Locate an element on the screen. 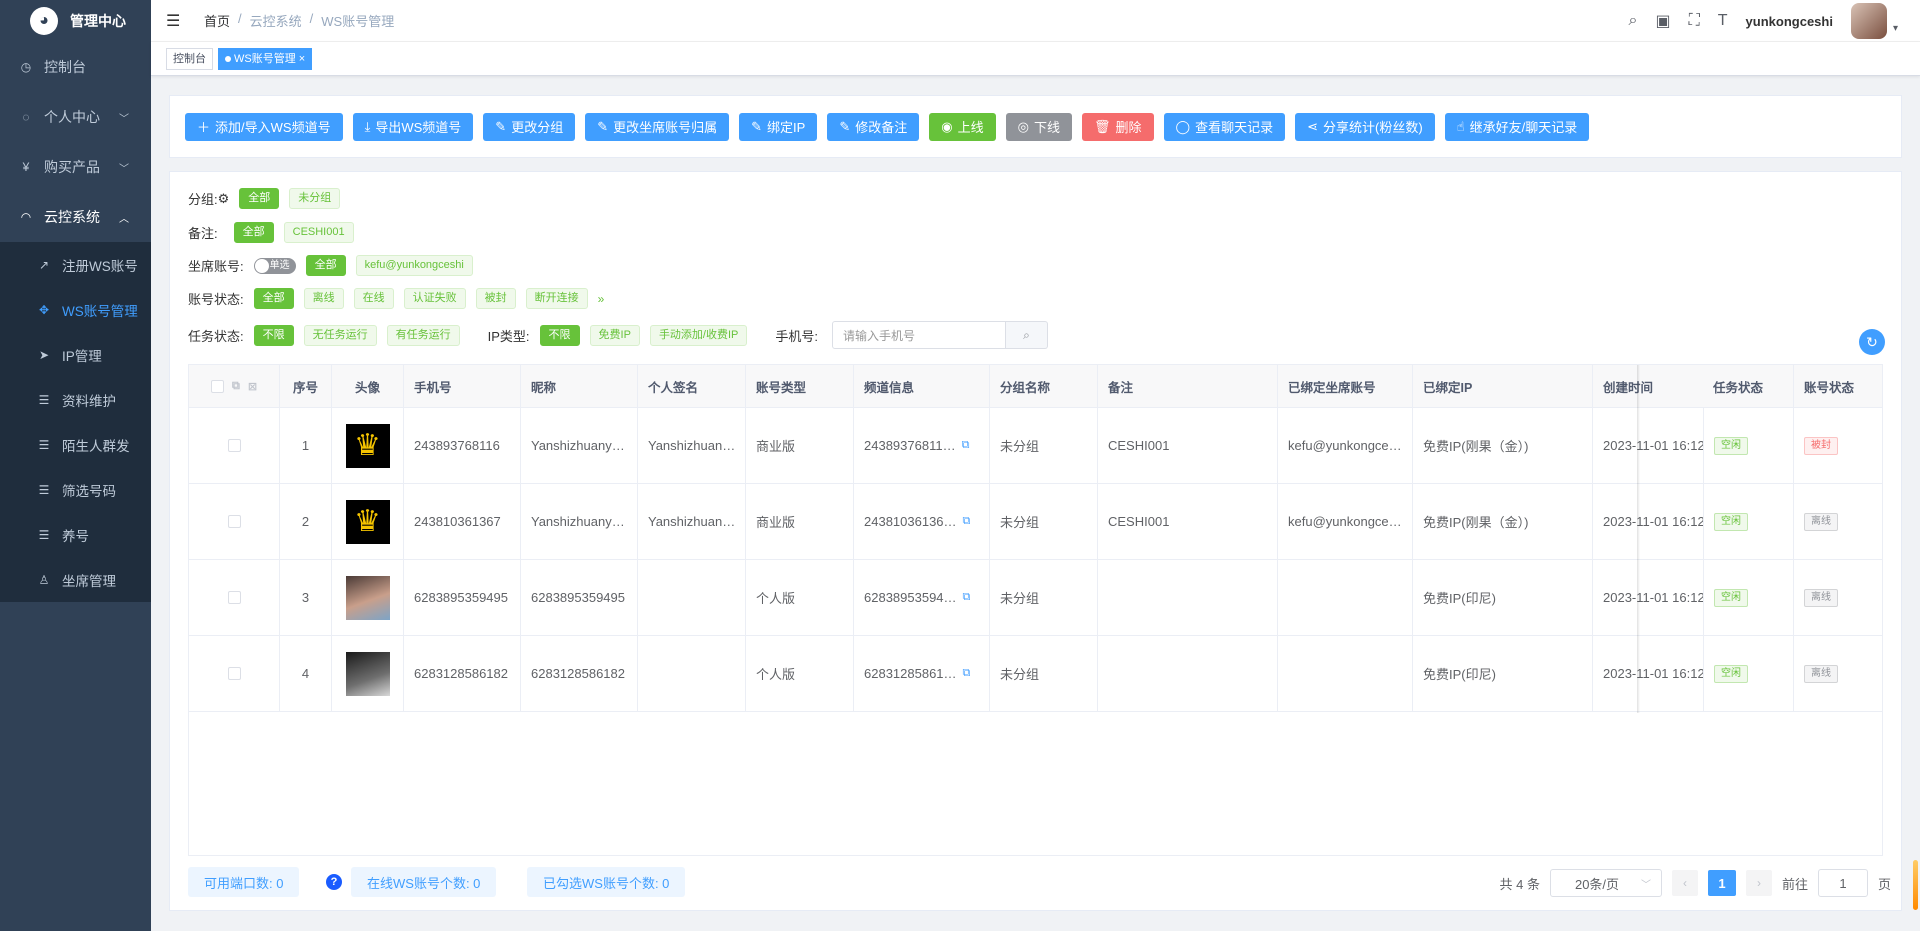 The height and width of the screenshot is (931, 1920). chat-history-button: ◯ 查看聊天记录 is located at coordinates (1224, 126).